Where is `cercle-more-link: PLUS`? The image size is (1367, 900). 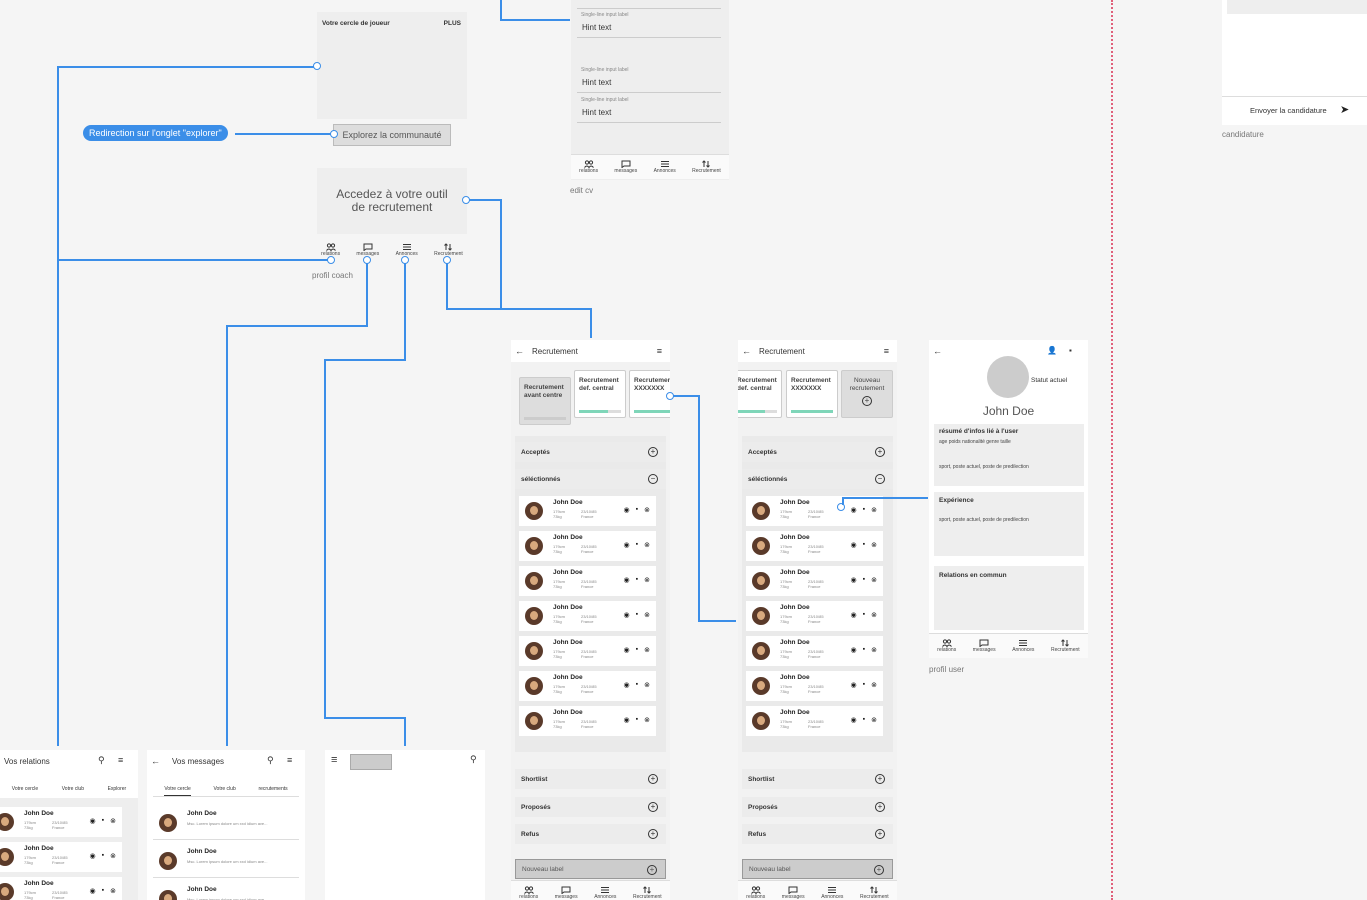 cercle-more-link: PLUS is located at coordinates (452, 23).